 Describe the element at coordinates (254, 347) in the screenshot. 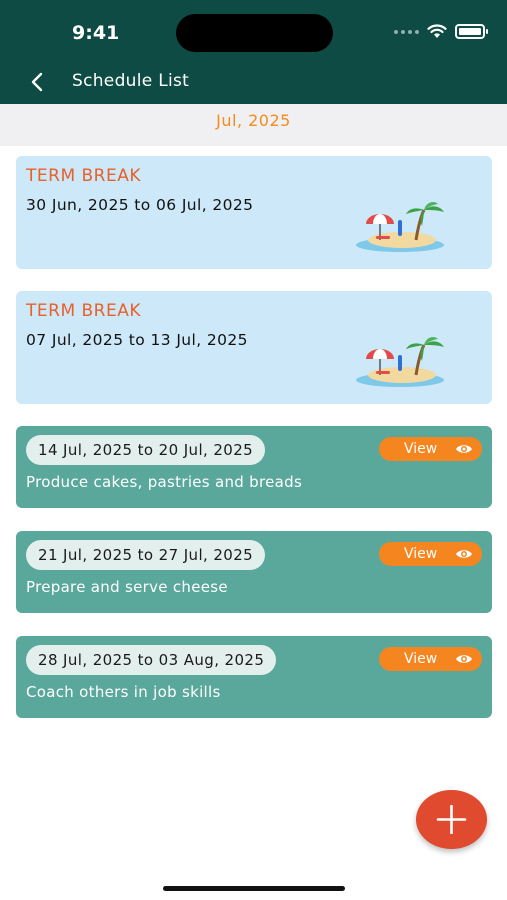

I see `term-break-card: TERM BREAK 07 Jul, 2025 to 13 Jul, 2025` at that location.